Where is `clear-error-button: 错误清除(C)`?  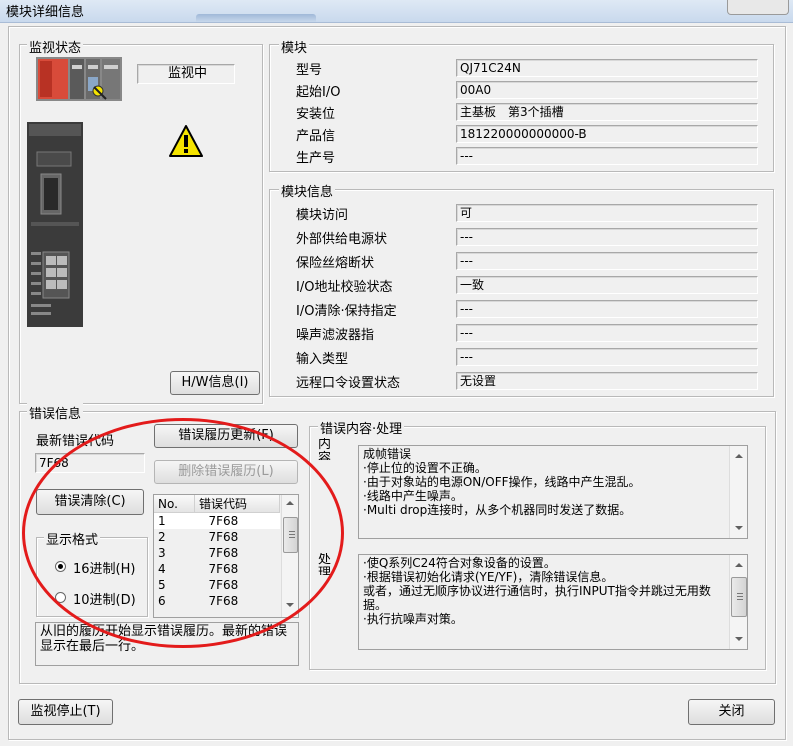
clear-error-button: 错误清除(C) is located at coordinates (90, 502).